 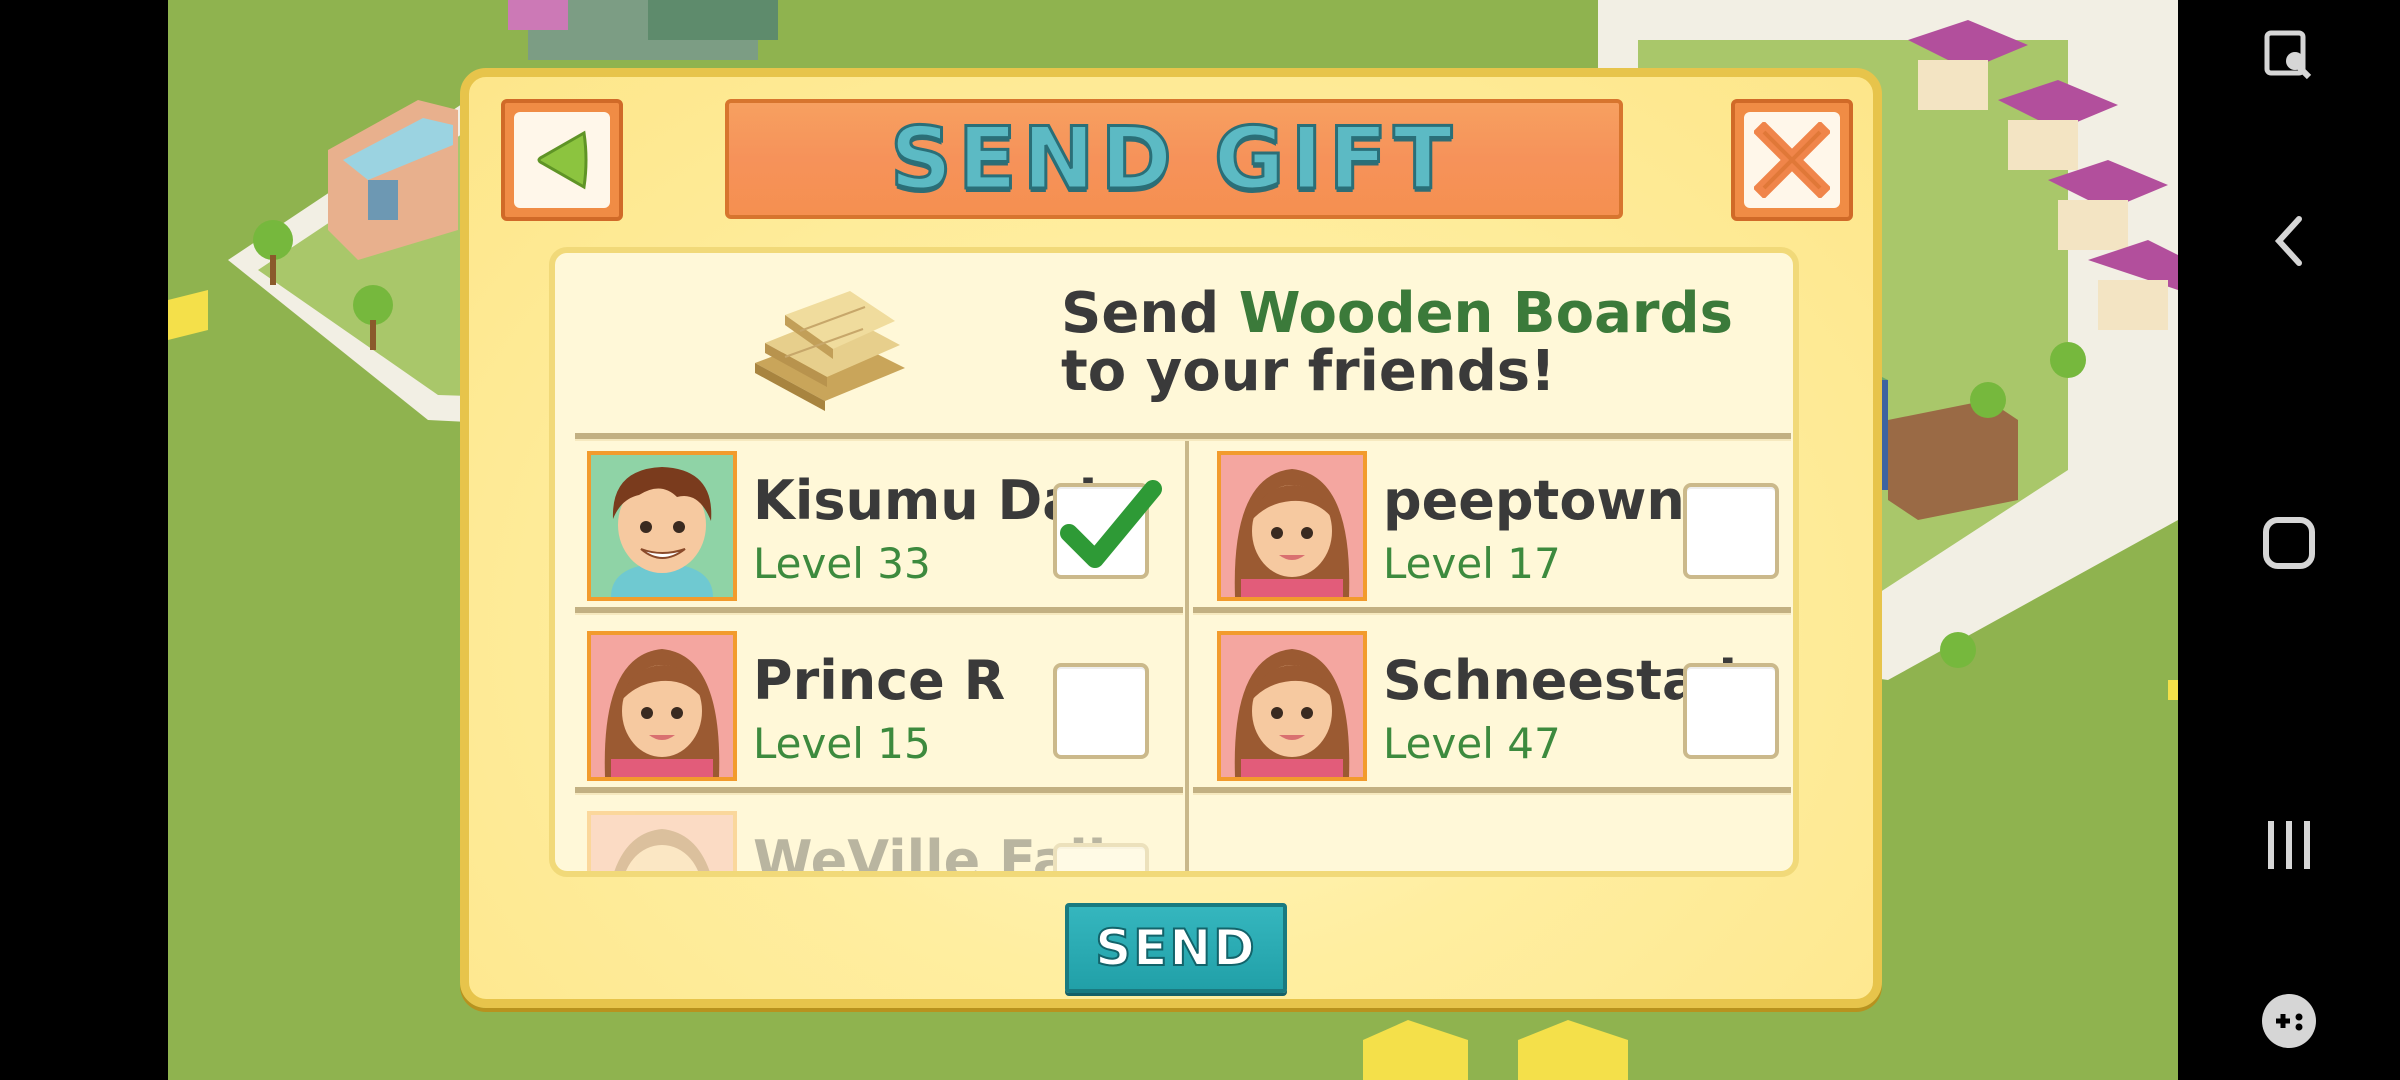 I want to click on friend-card: Schneestad Level 47, so click(x=1499, y=704).